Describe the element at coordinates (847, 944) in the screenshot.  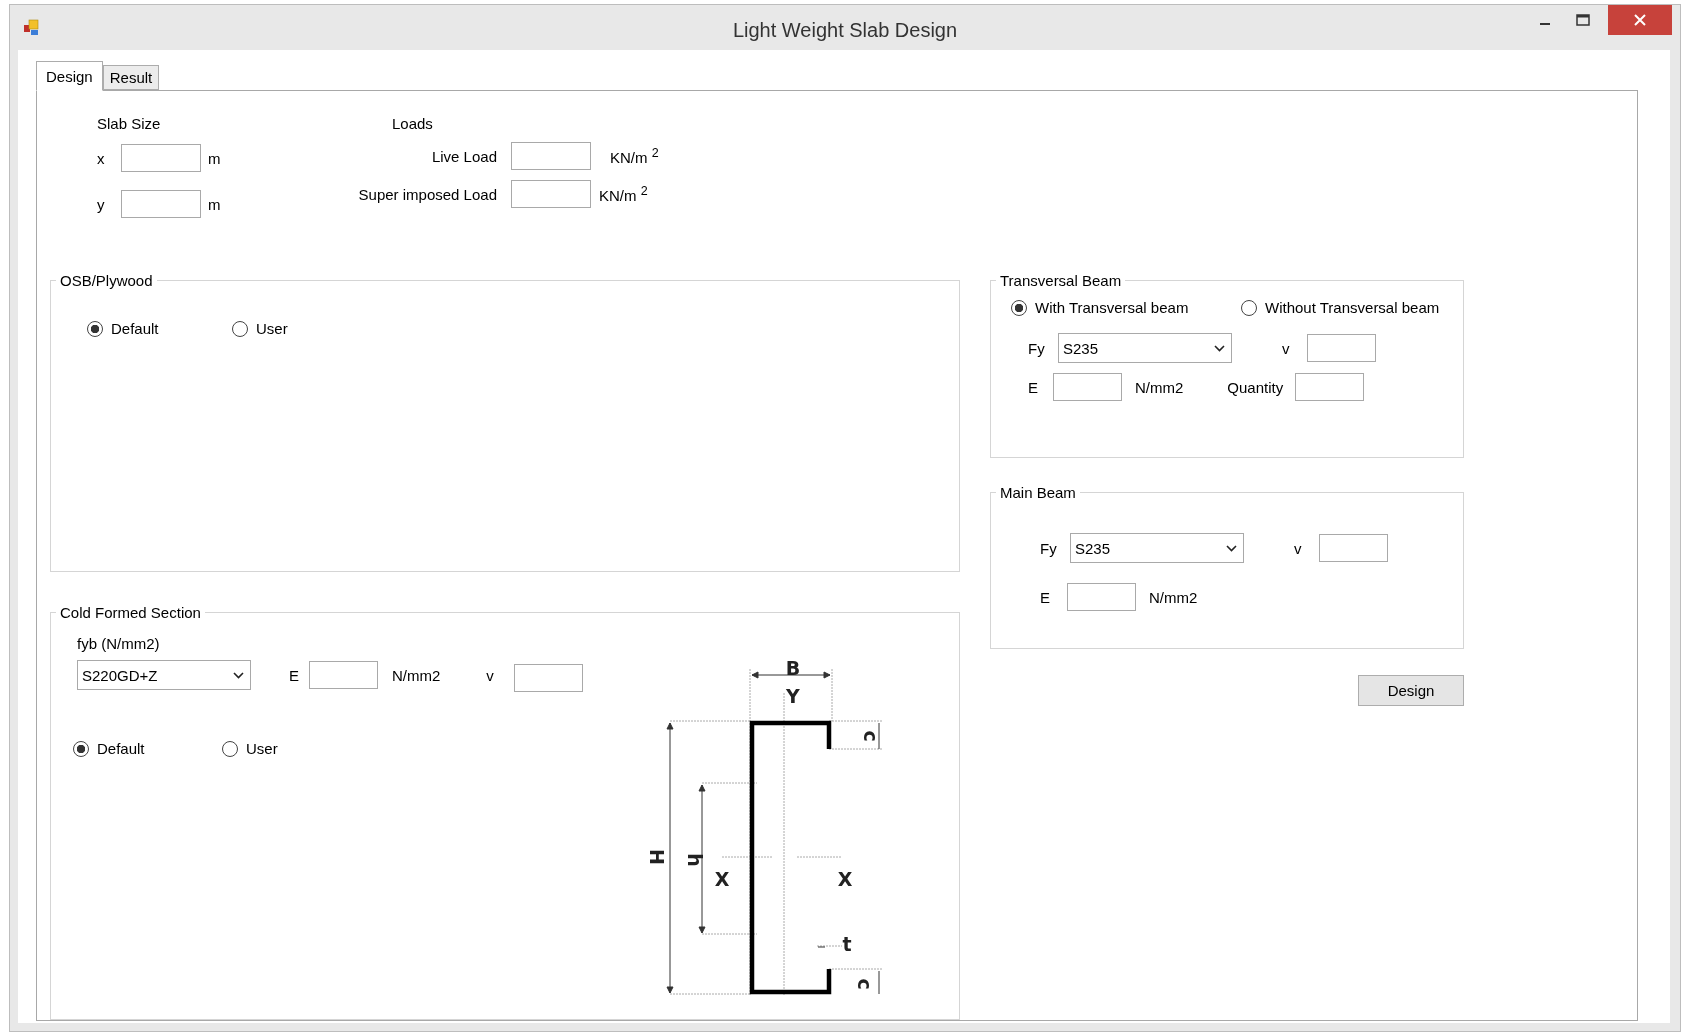
I see `dimension-label: t` at that location.